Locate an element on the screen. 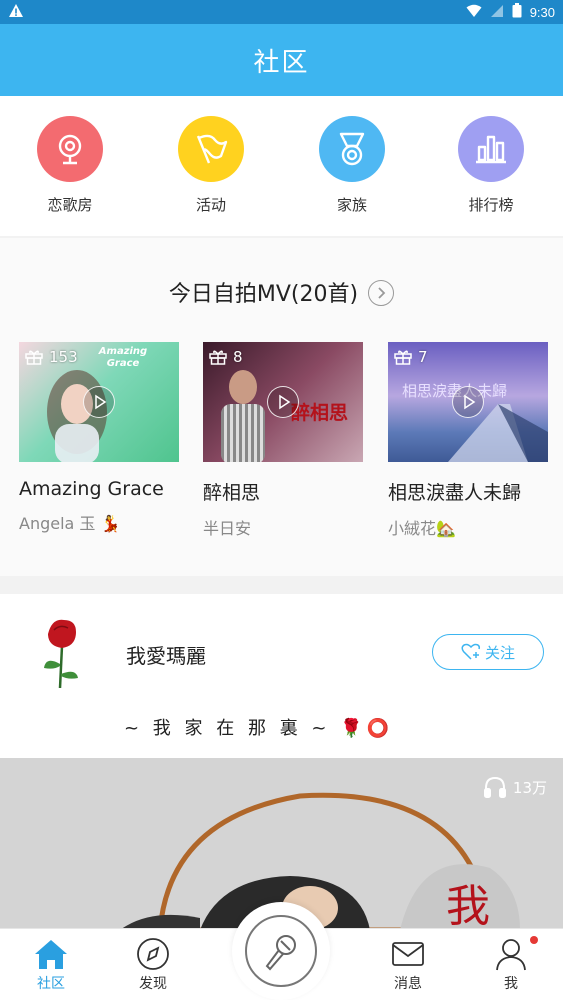  tab-label: 我 is located at coordinates (511, 984).